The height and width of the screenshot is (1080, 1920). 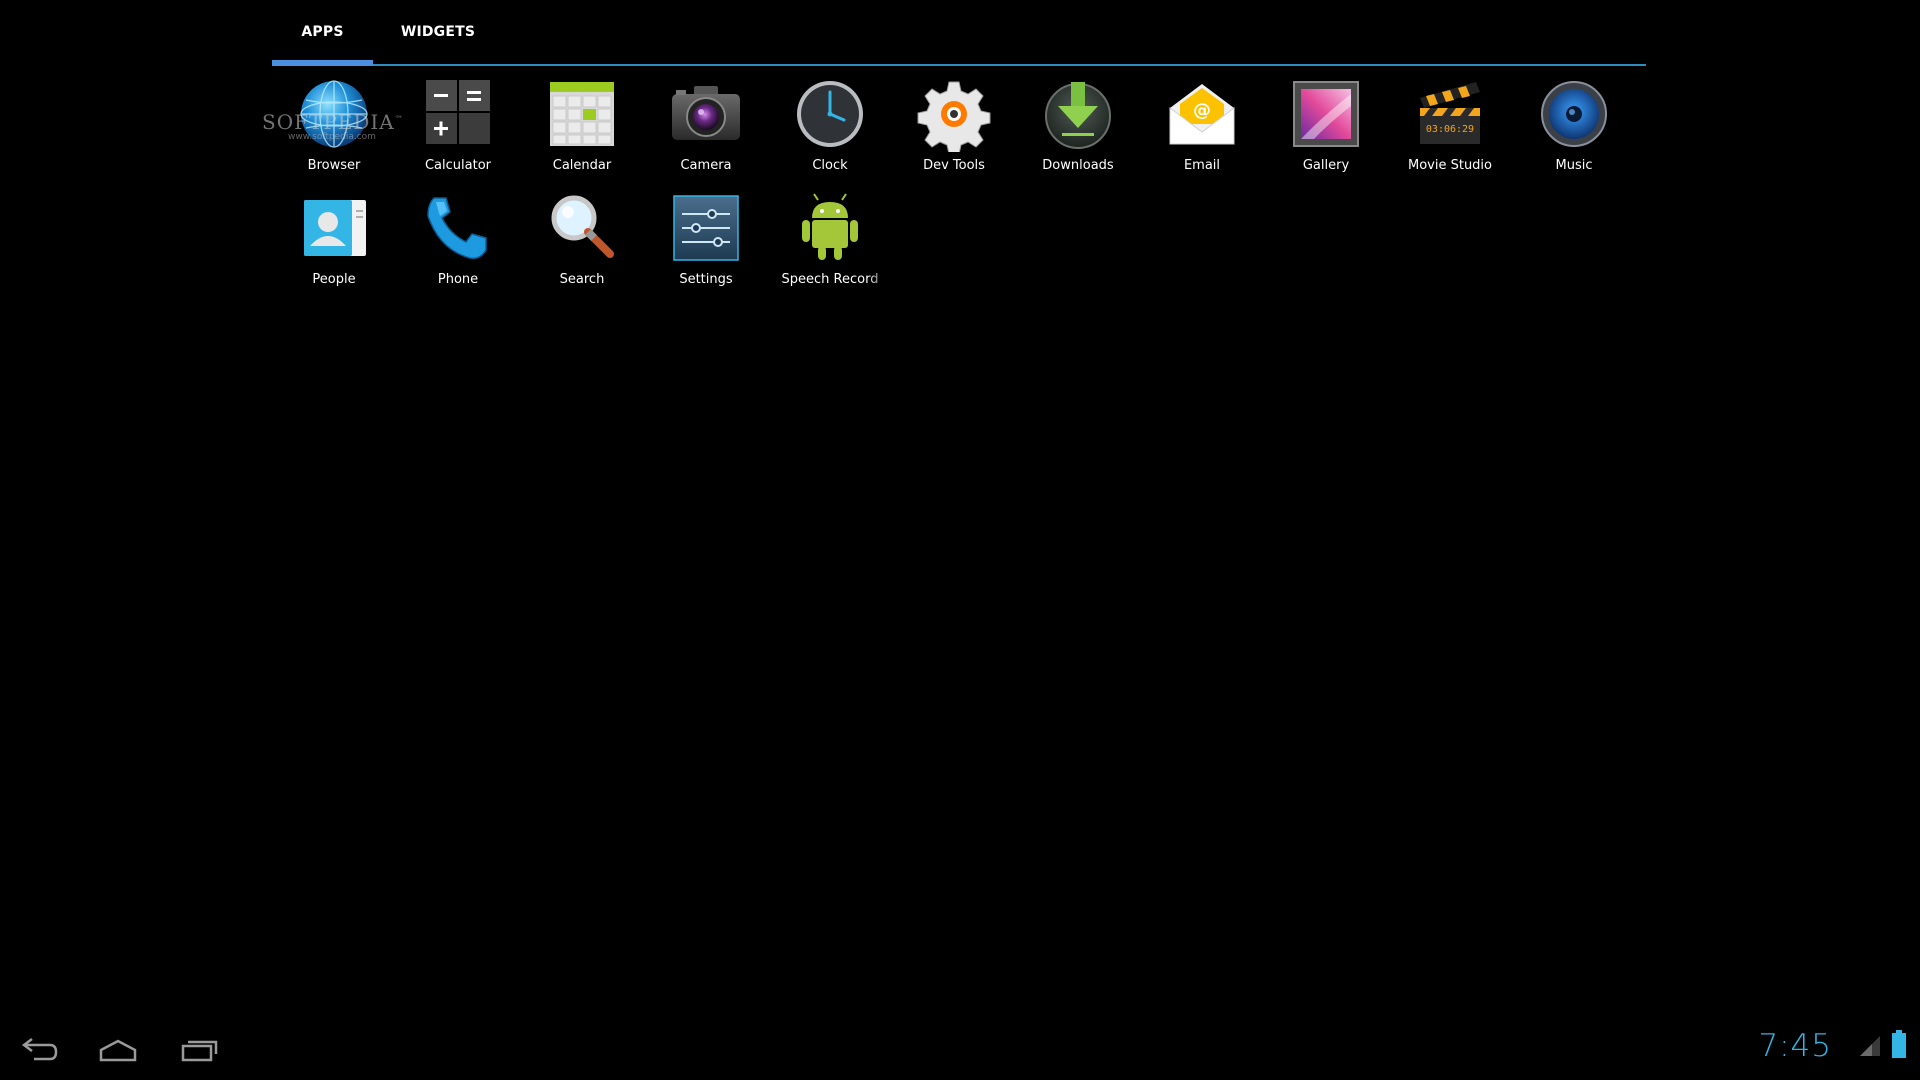 What do you see at coordinates (457, 165) in the screenshot?
I see `app-label: Calculator` at bounding box center [457, 165].